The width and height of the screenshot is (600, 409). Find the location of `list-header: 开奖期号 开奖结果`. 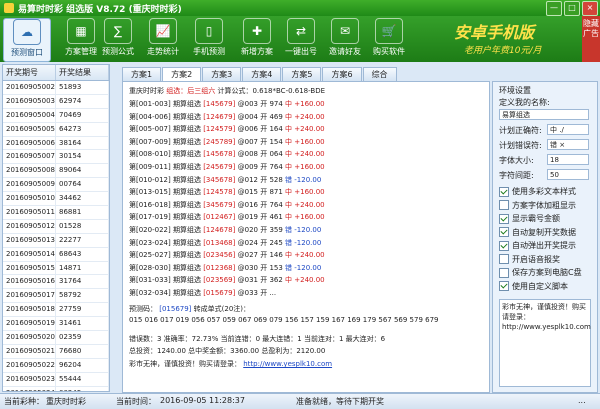

list-header: 开奖期号 开奖结果 is located at coordinates (56, 73).